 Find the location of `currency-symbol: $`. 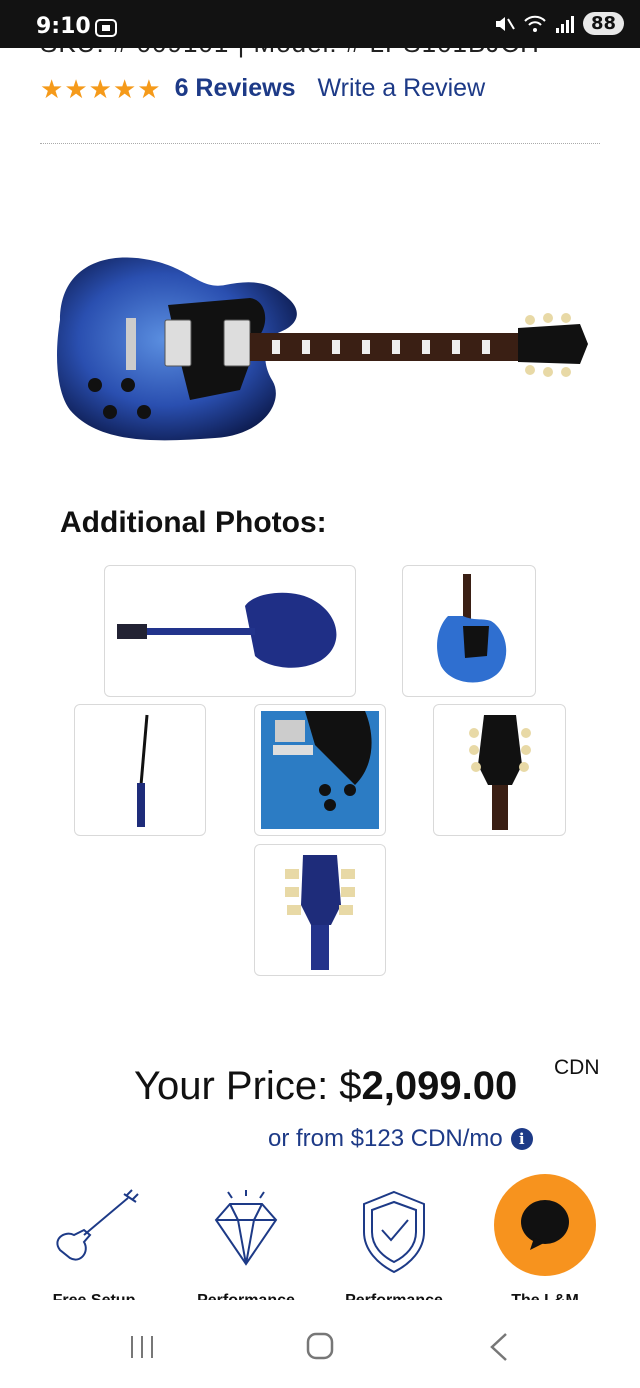

currency-symbol: $ is located at coordinates (350, 1086).